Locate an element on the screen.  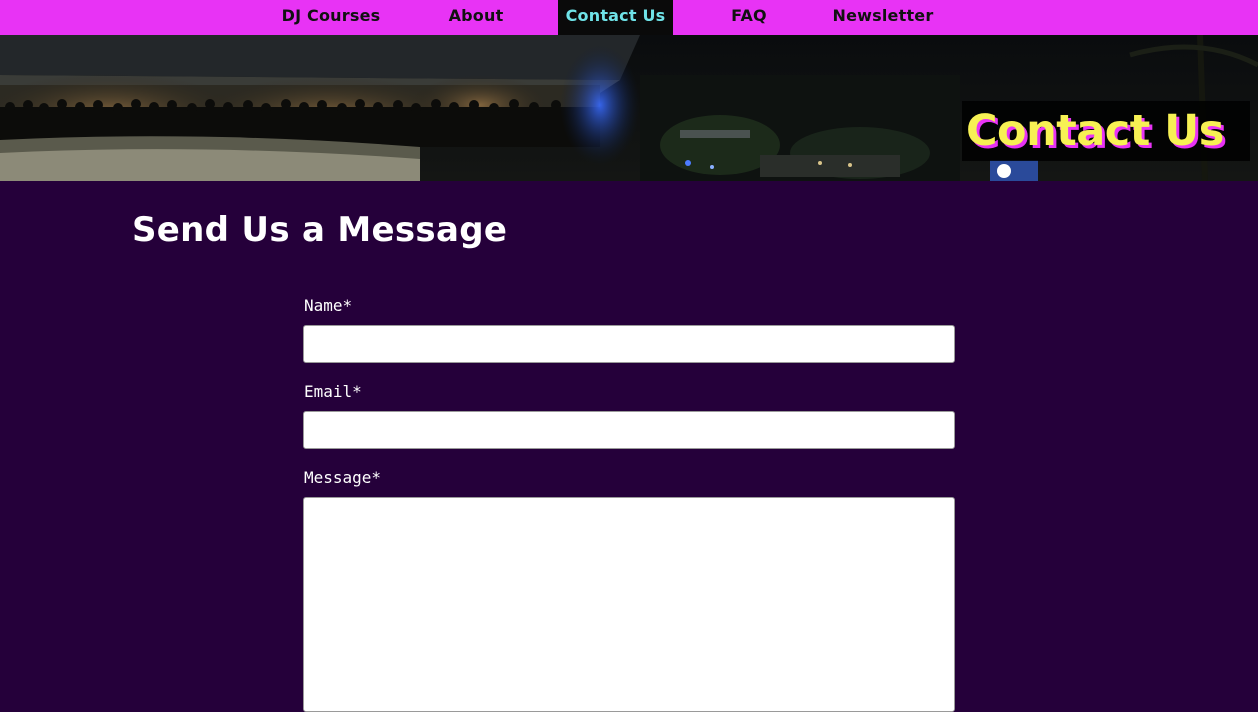
hero-title: Contact Us is located at coordinates (1095, 131).